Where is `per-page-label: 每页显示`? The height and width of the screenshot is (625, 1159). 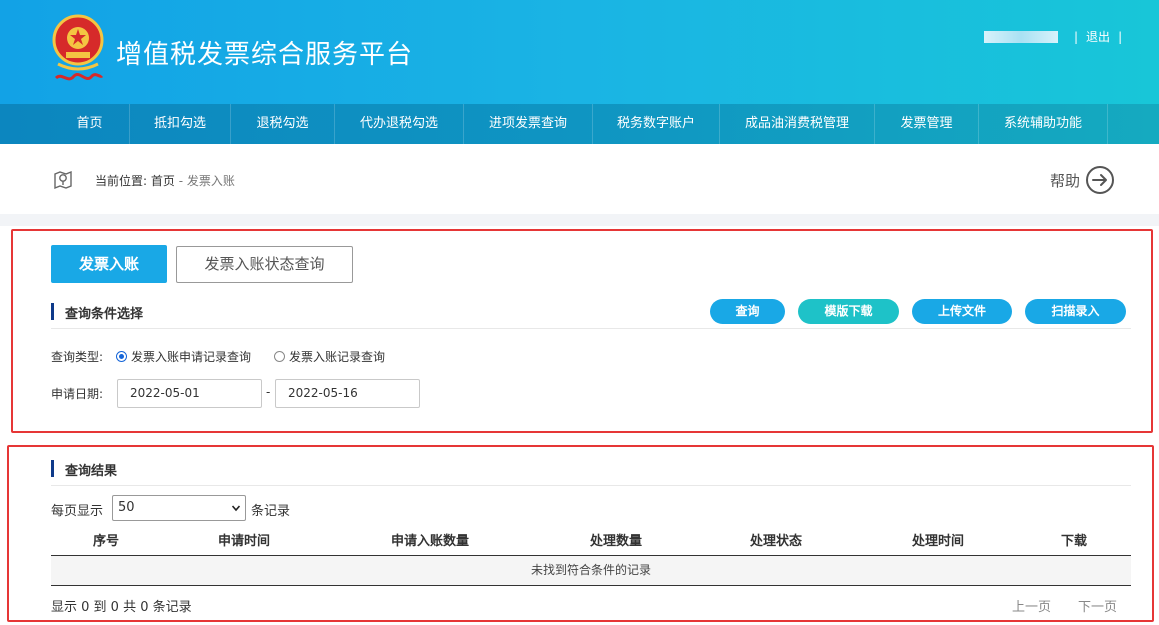 per-page-label: 每页显示 is located at coordinates (77, 511).